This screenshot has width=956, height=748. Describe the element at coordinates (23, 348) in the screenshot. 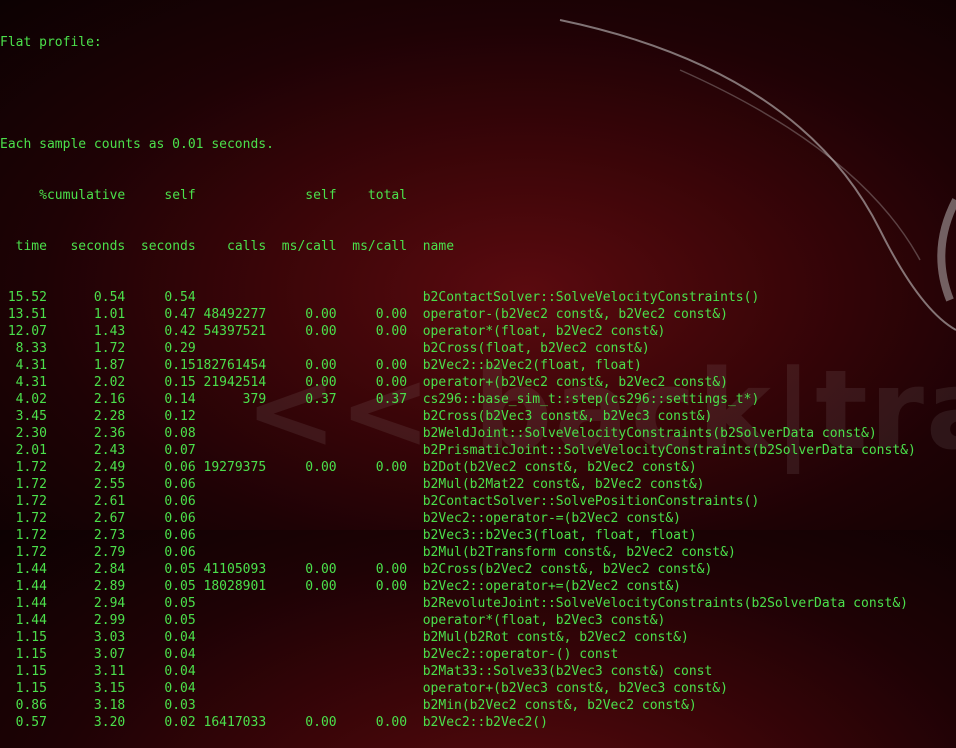

I see `cell-pct: 8.33` at that location.